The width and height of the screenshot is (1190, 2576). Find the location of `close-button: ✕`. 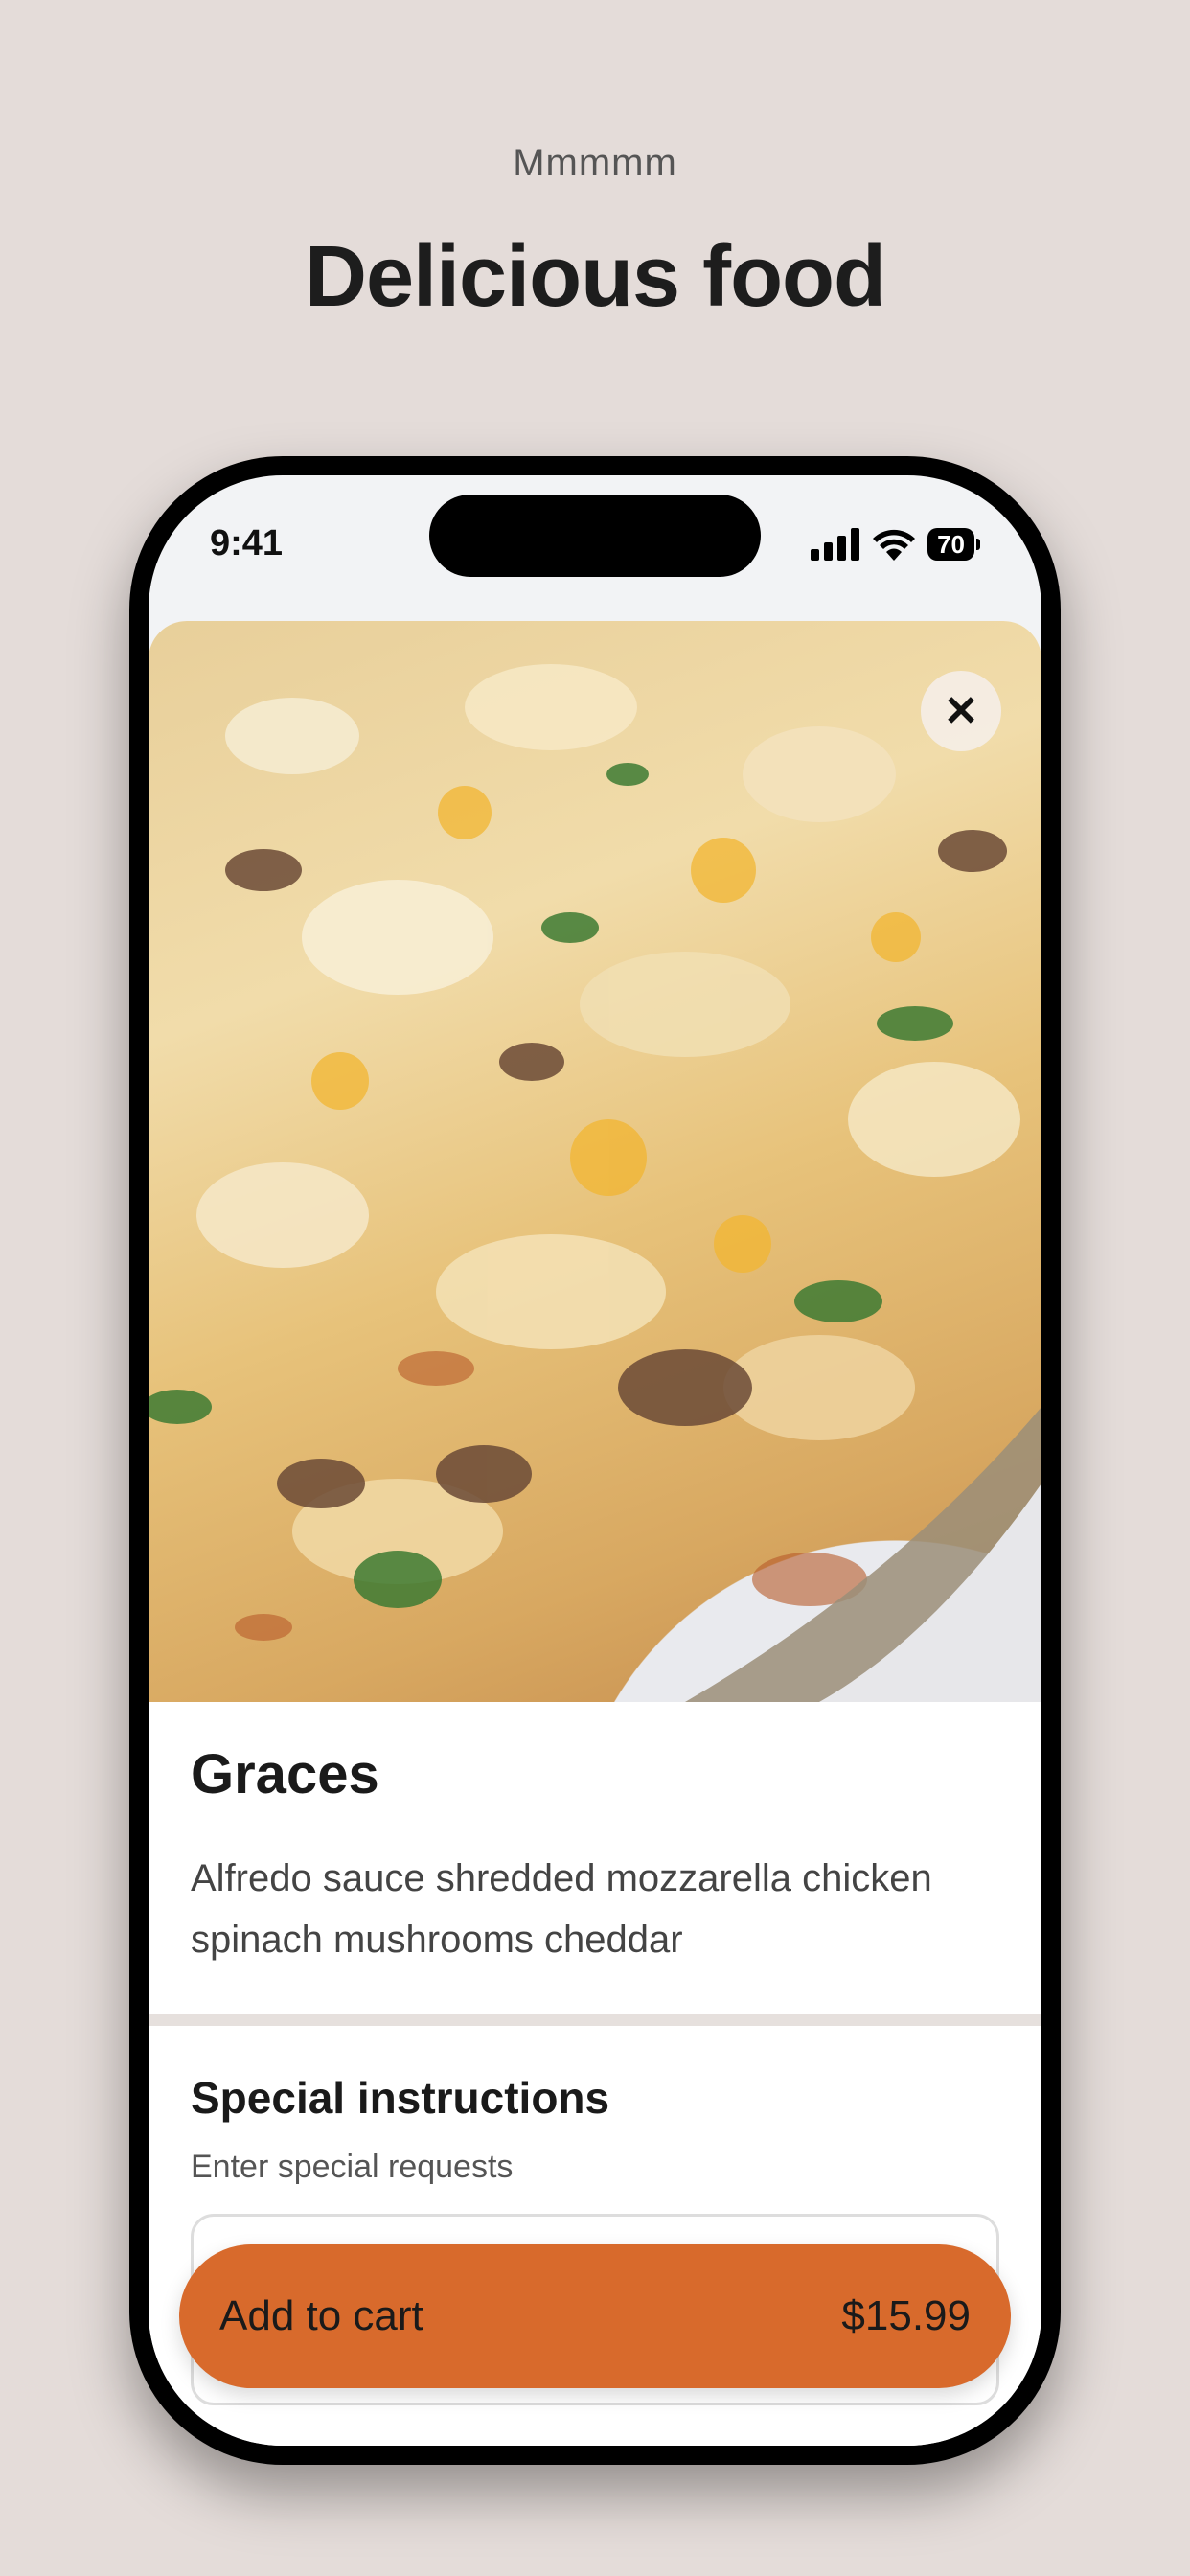

close-button: ✕ is located at coordinates (961, 711).